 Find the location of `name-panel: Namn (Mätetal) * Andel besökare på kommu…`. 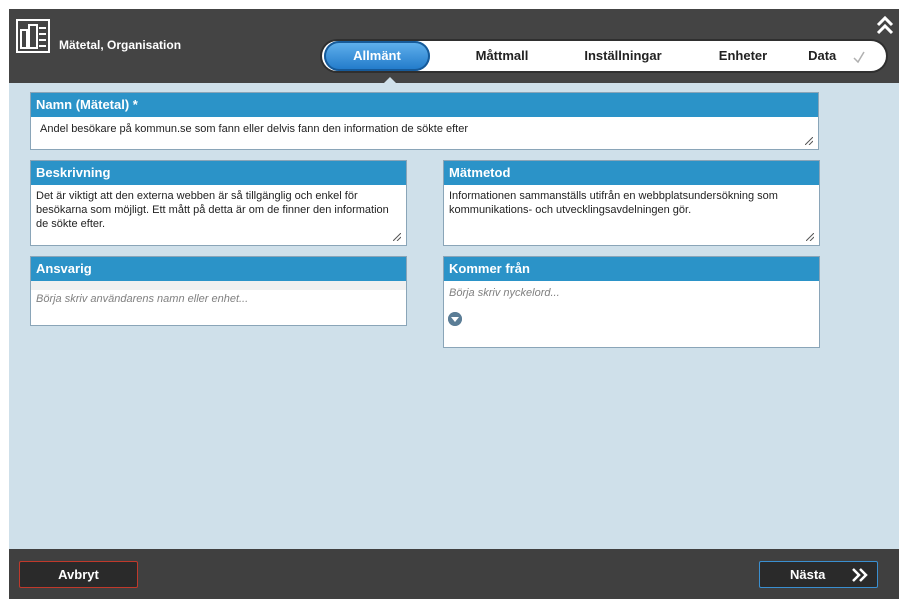

name-panel: Namn (Mätetal) * Andel besökare på kommu… is located at coordinates (424, 121).